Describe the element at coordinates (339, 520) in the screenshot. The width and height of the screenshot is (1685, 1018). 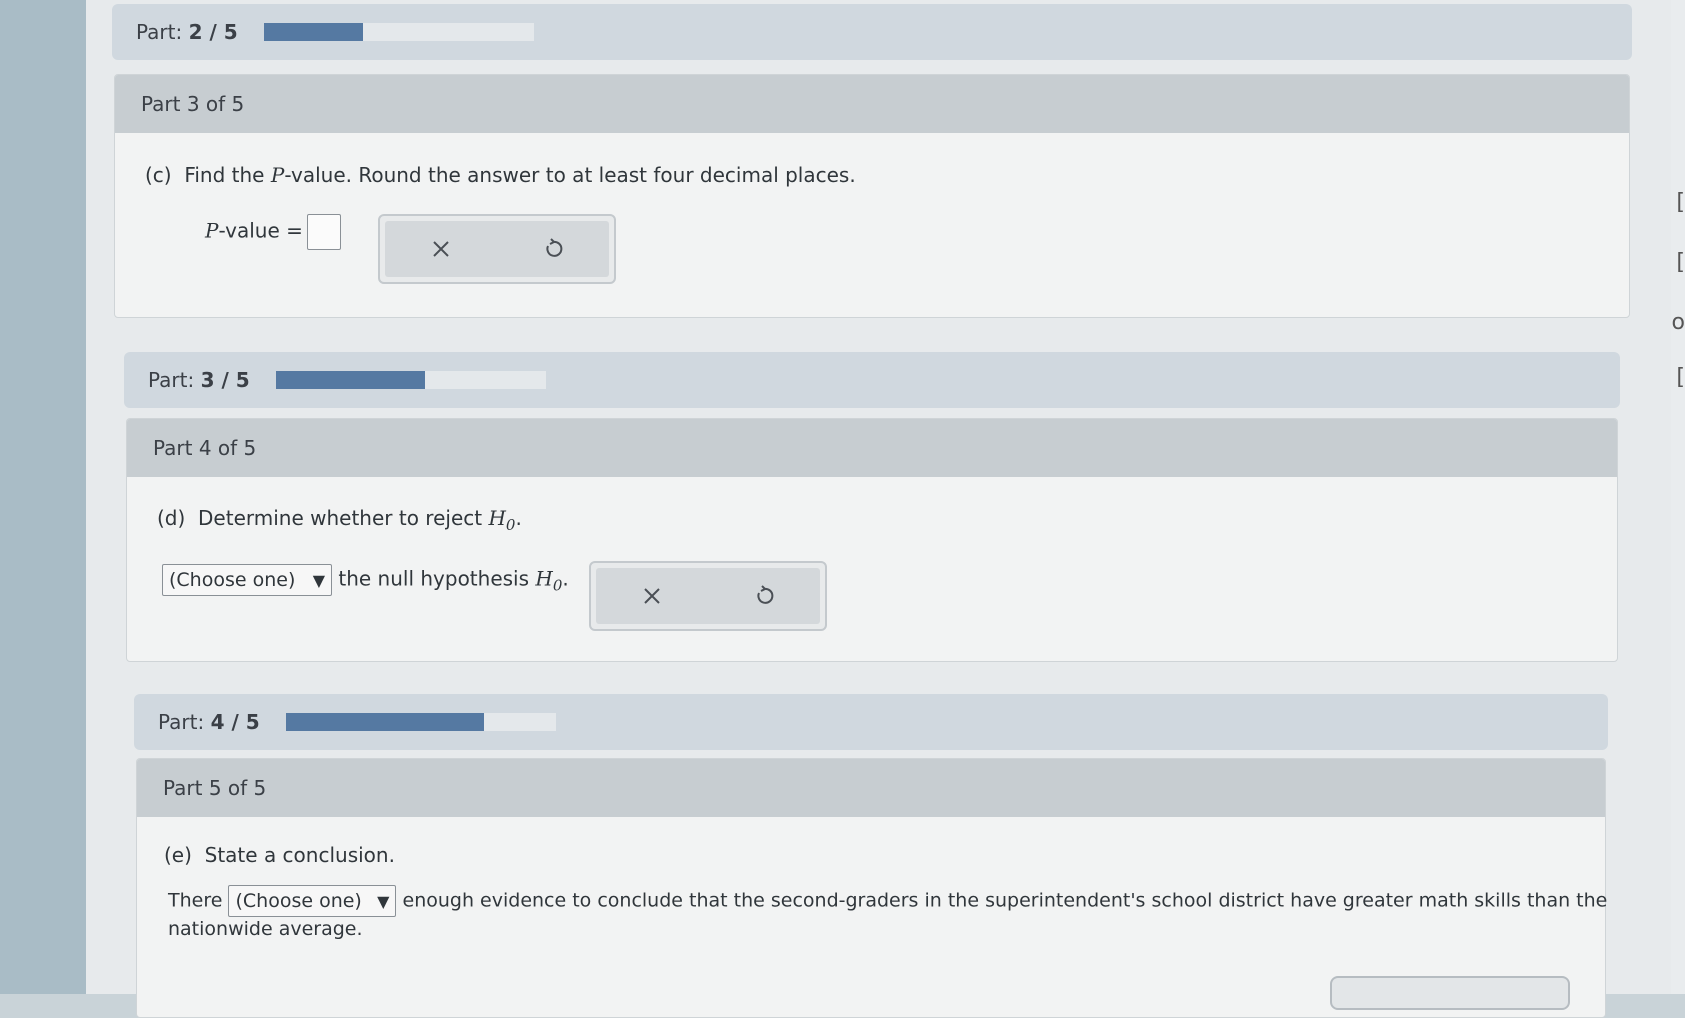
I see `question-text: (d) Determine whether to reject H0.` at that location.